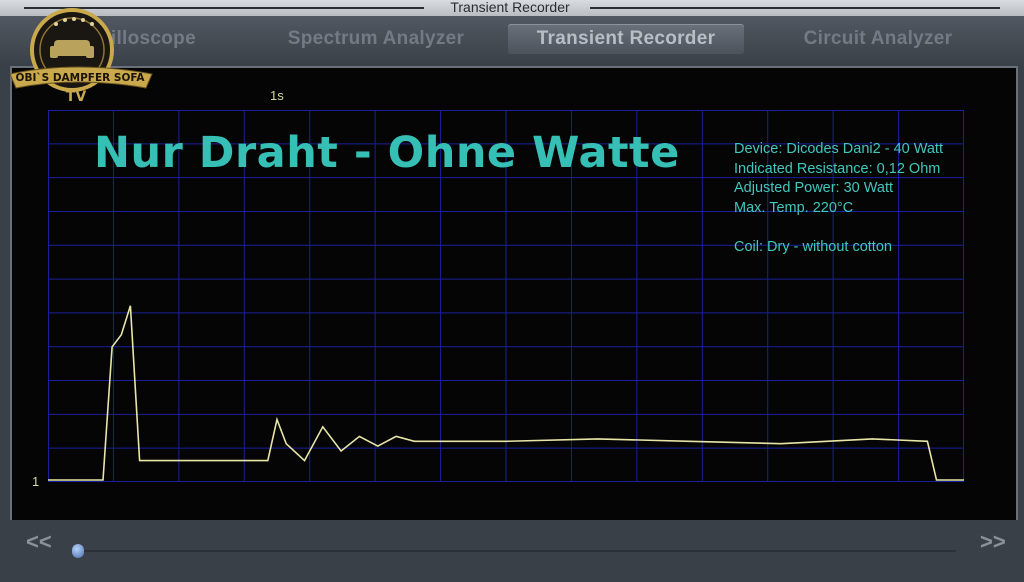 The width and height of the screenshot is (1024, 582). I want to click on channel-label: 1, so click(36, 481).